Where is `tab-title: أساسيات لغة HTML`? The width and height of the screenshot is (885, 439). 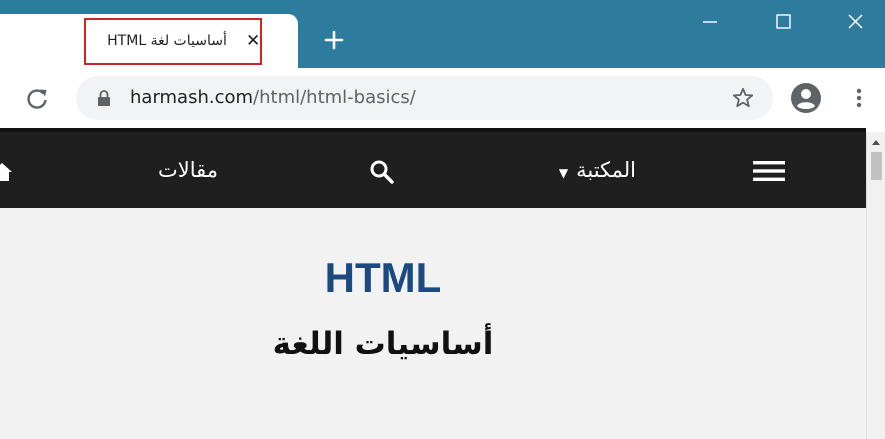 tab-title: أساسيات لغة HTML is located at coordinates (167, 41).